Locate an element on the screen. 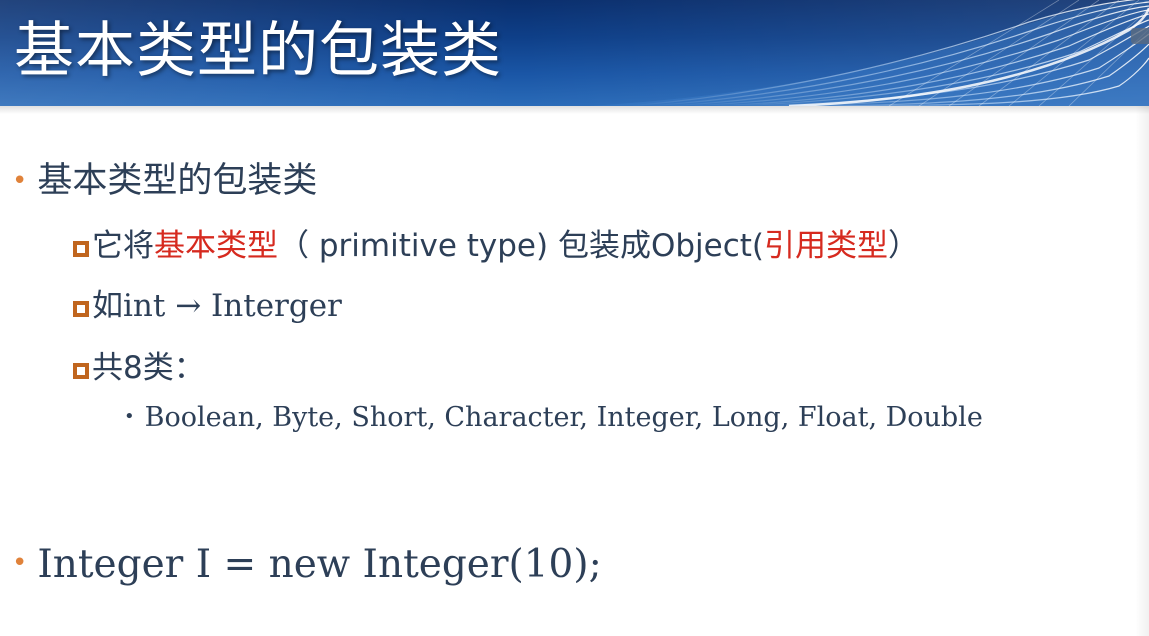 The image size is (1149, 636). subbullet-wrapper-text-before: 它将 is located at coordinates (123, 246).